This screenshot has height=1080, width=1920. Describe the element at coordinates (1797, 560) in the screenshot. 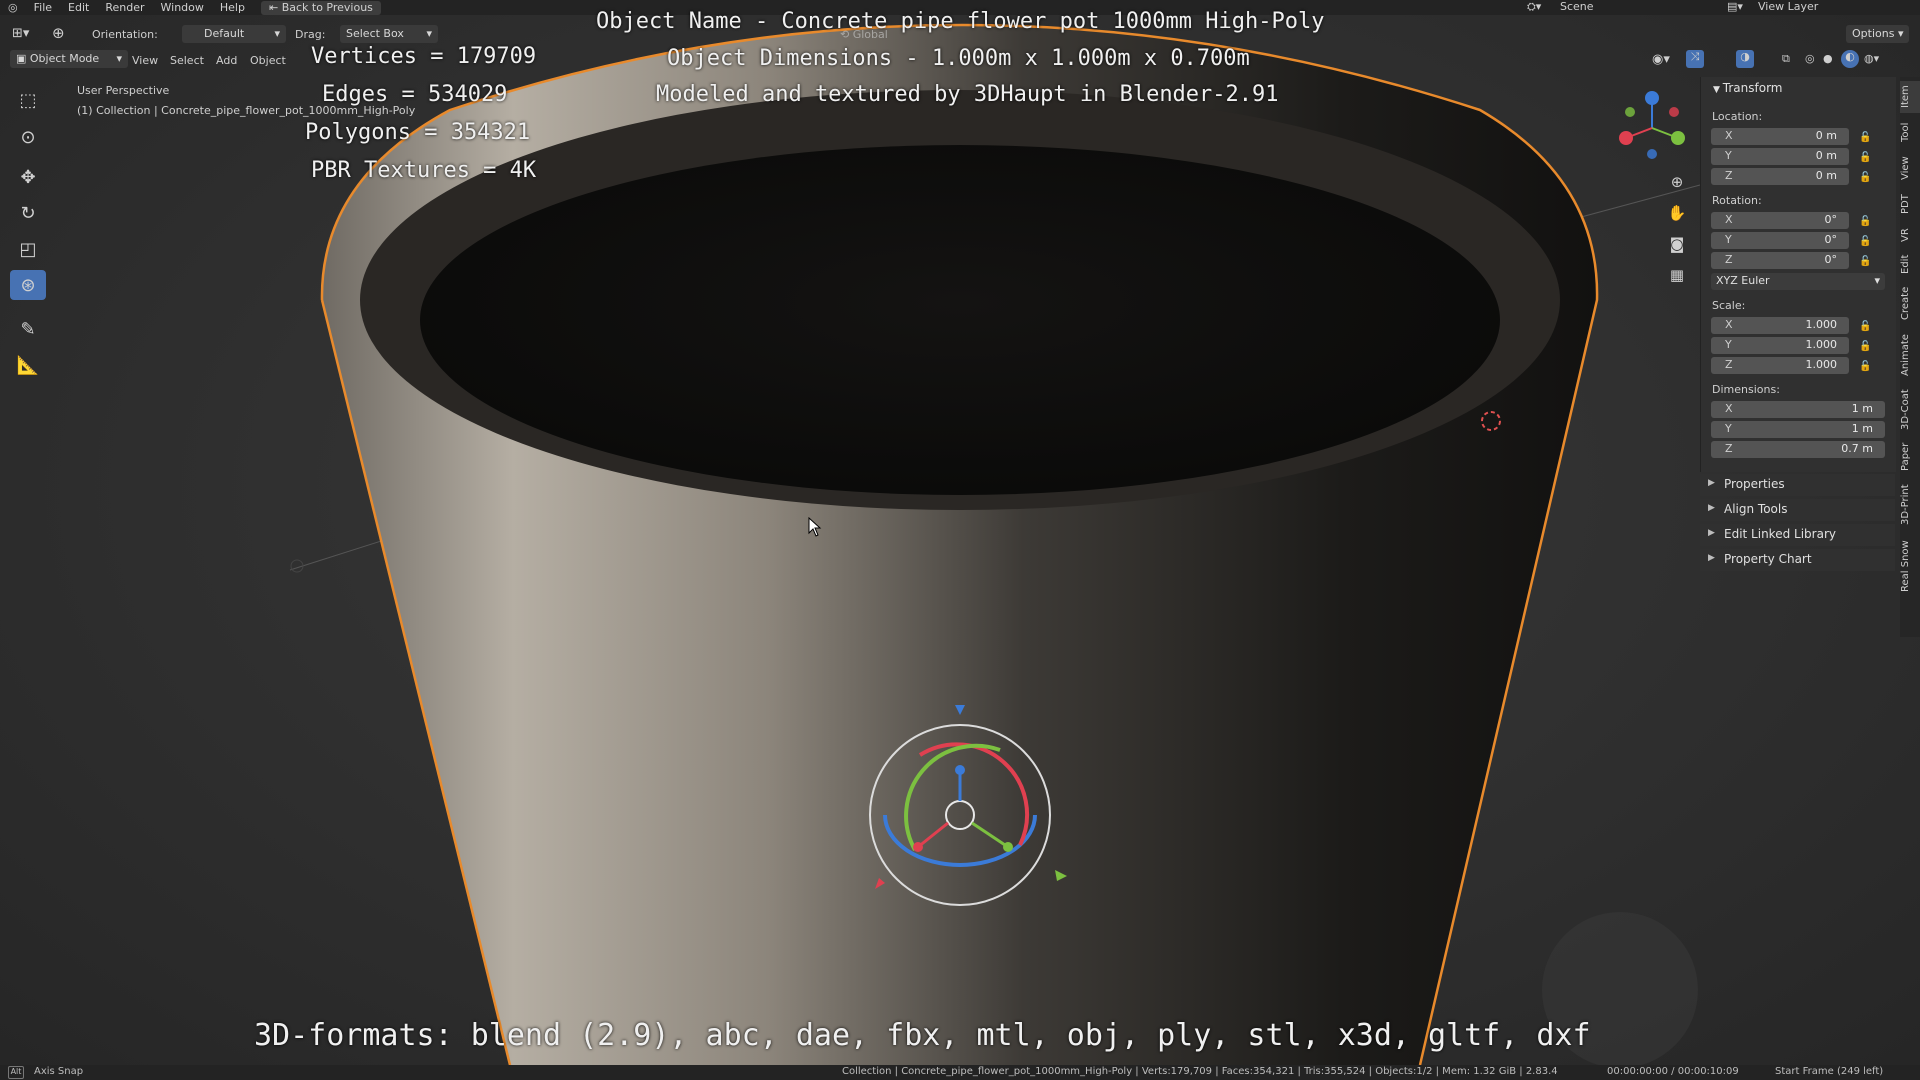

I see `property-chart-section: ▶ Property Chart` at that location.